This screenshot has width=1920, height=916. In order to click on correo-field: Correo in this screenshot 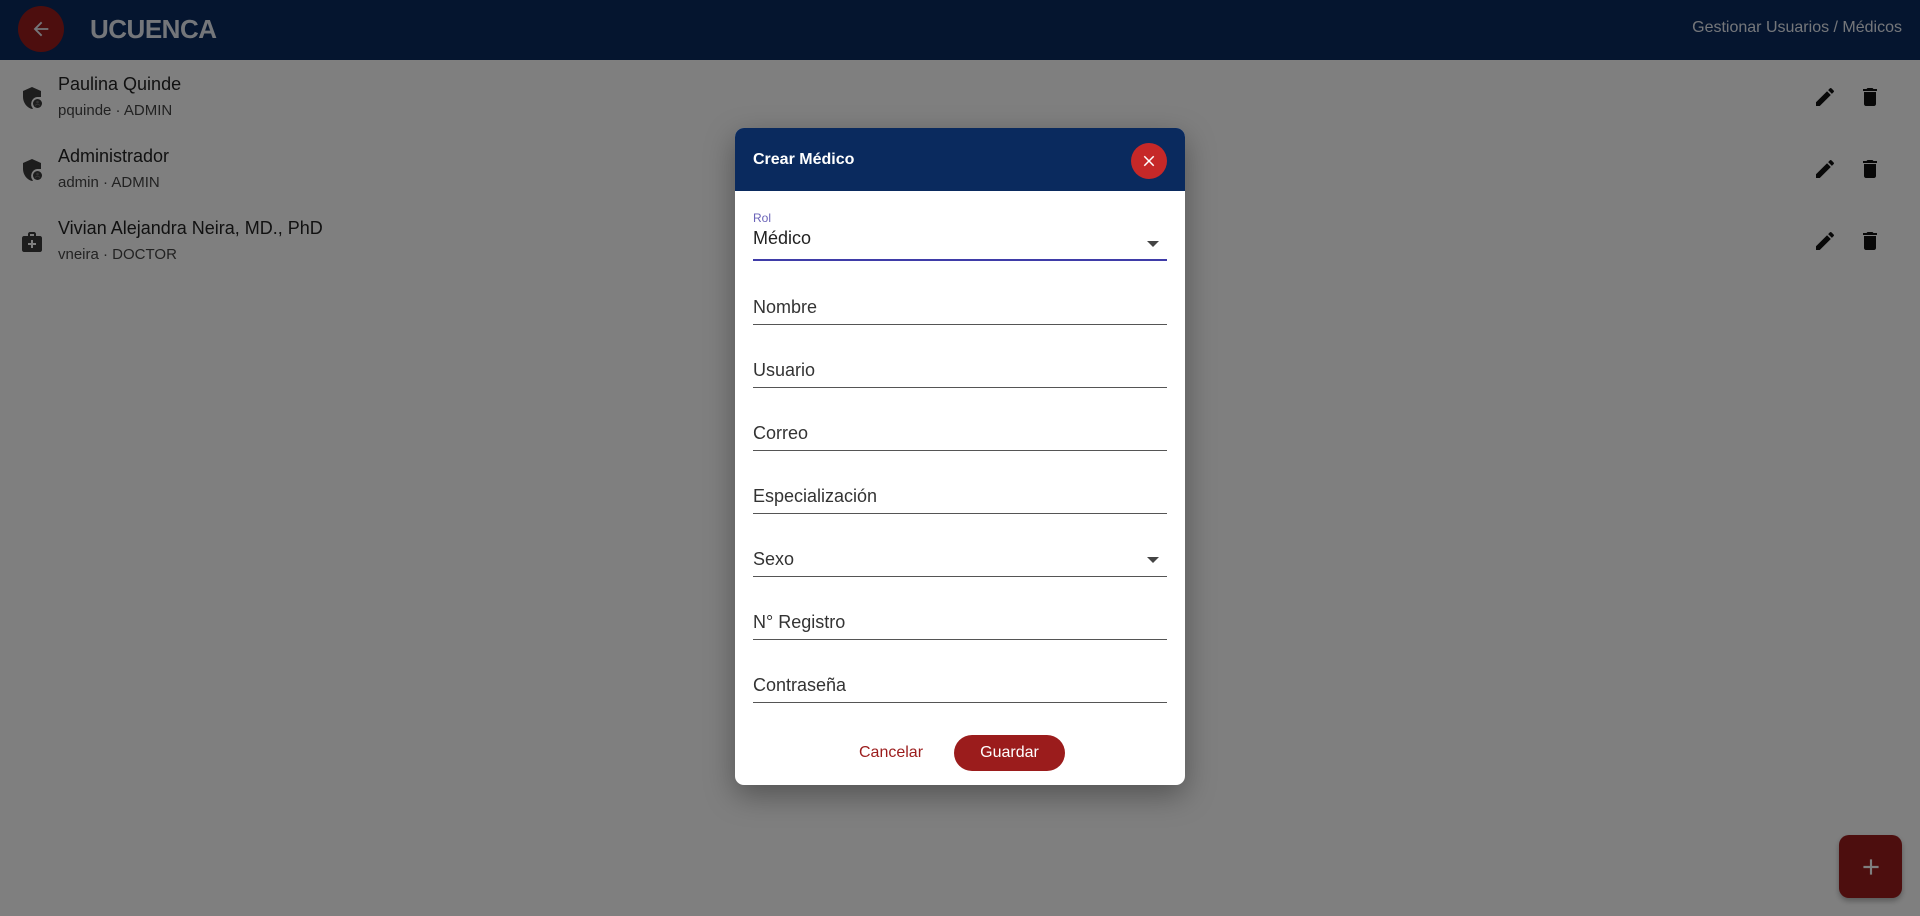, I will do `click(960, 426)`.